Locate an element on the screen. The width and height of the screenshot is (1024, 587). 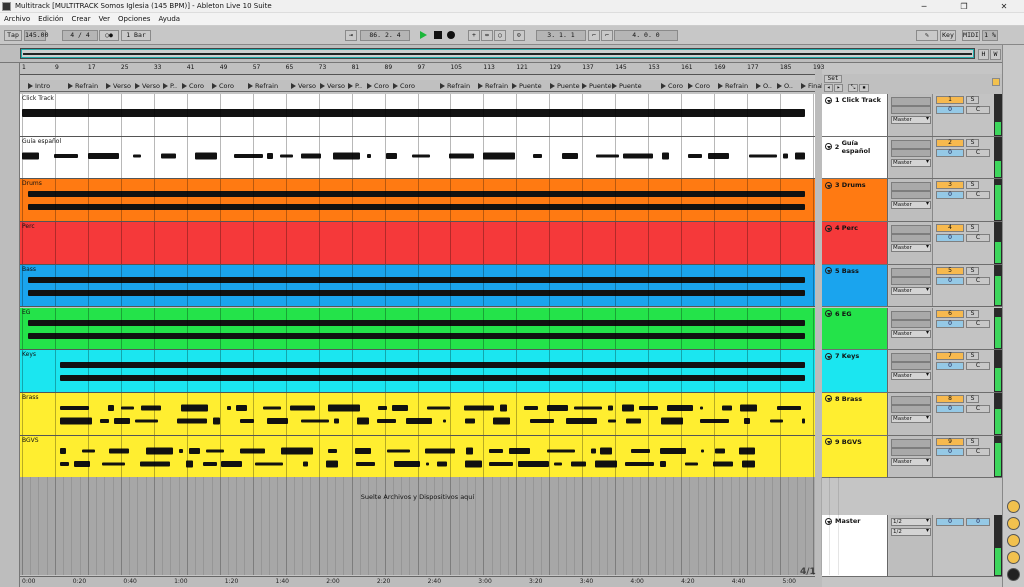
track-title: 9 BGVS is located at coordinates (855, 456).